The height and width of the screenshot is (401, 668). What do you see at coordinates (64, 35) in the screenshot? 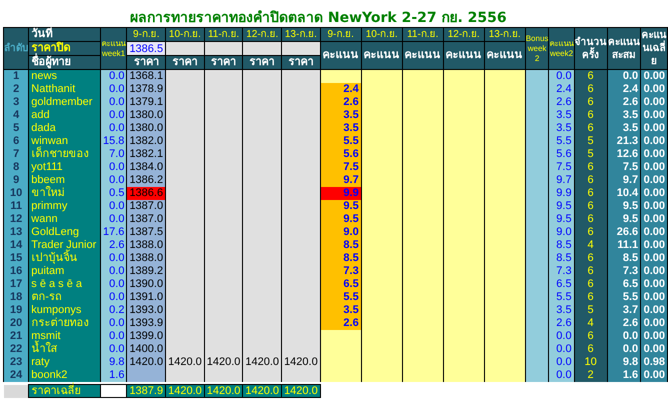
I see `column-header: วันที่` at bounding box center [64, 35].